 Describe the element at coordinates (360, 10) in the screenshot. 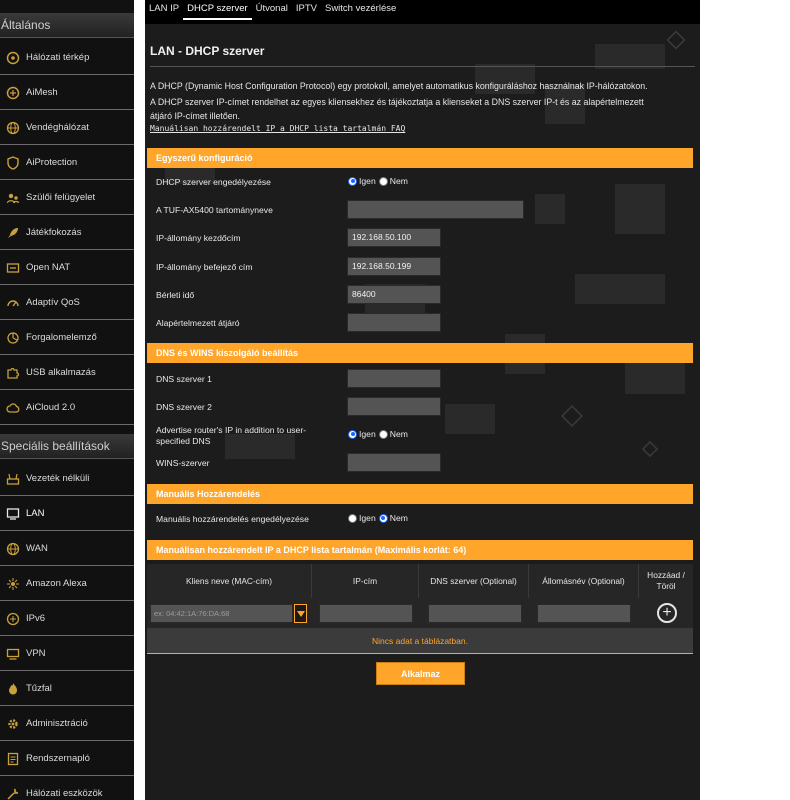

I see `tab-switch-control: Switch vezérlése` at that location.